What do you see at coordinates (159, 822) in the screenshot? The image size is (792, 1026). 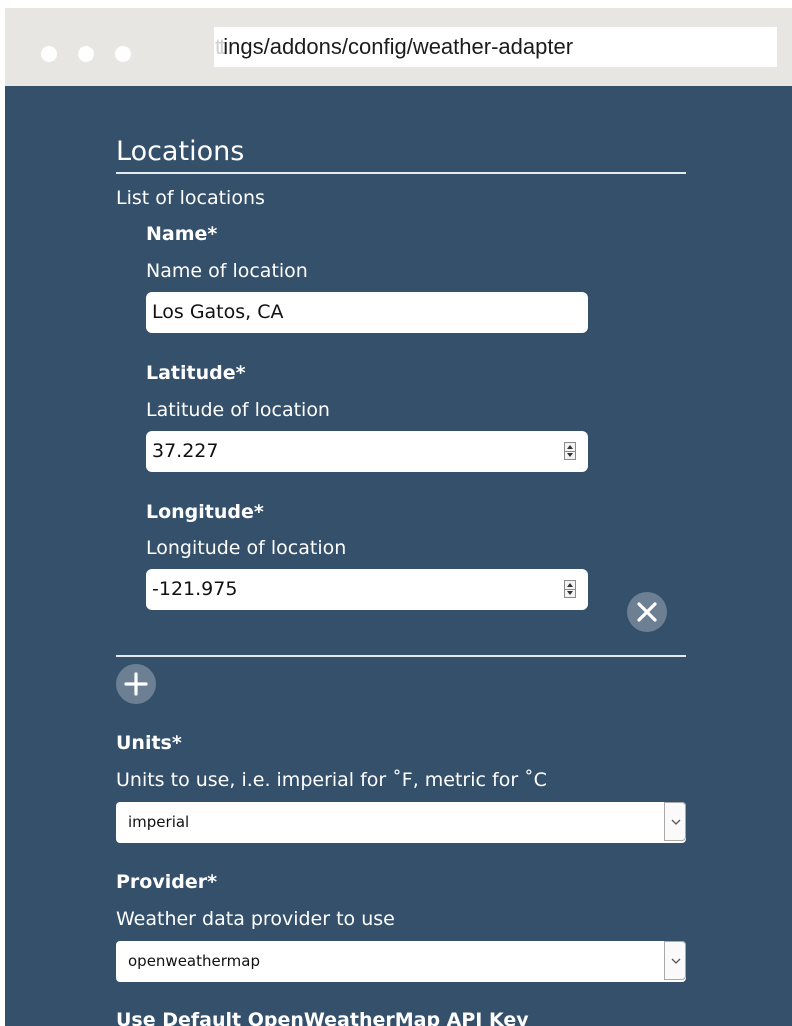 I see `units-select-value: imperial` at bounding box center [159, 822].